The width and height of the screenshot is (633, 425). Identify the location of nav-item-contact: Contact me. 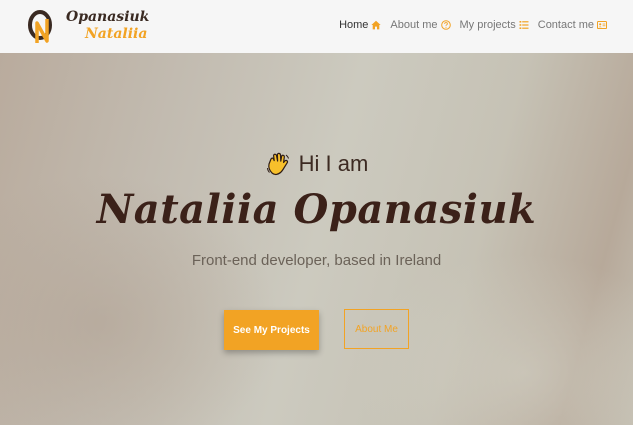
(572, 25).